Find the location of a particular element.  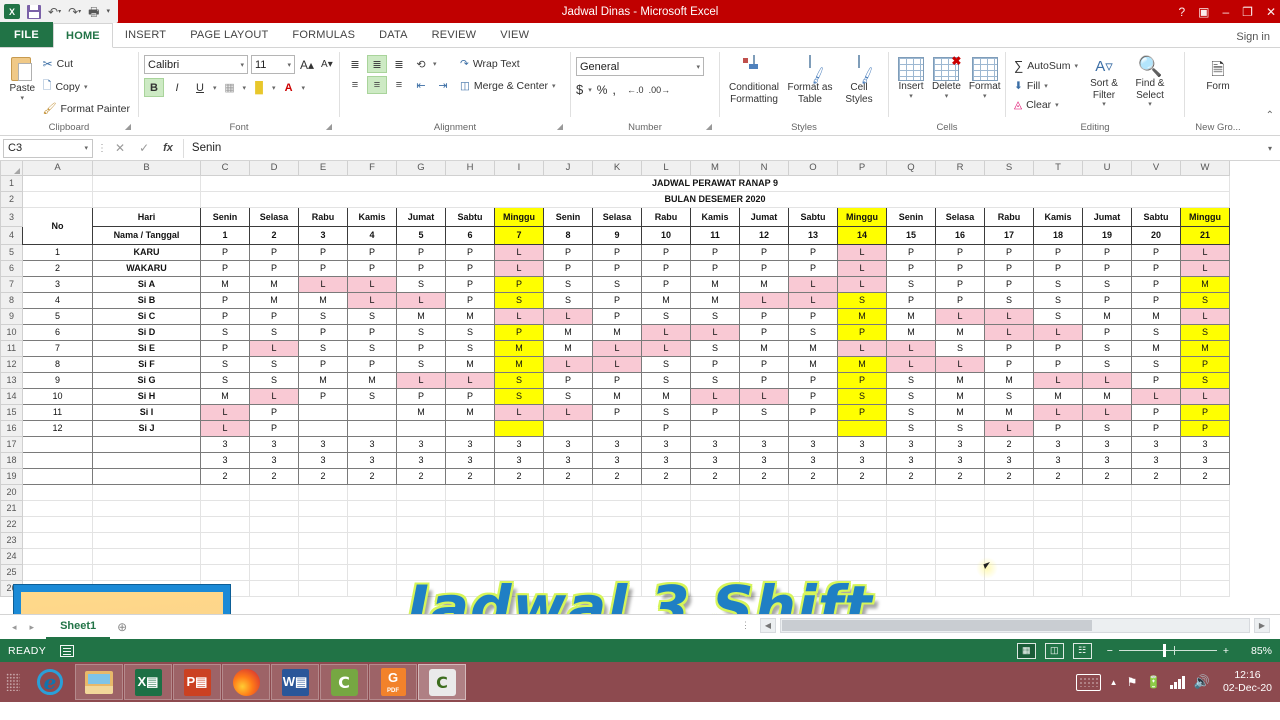

row-header-3: 3 is located at coordinates (11, 216).